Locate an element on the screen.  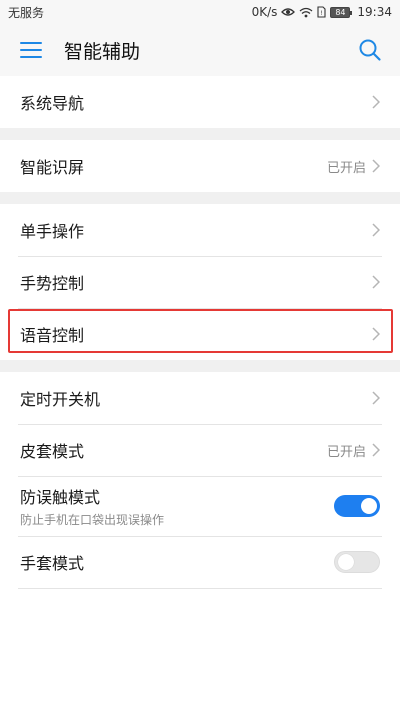
setting-label: 智能识屏 is located at coordinates (52, 167).